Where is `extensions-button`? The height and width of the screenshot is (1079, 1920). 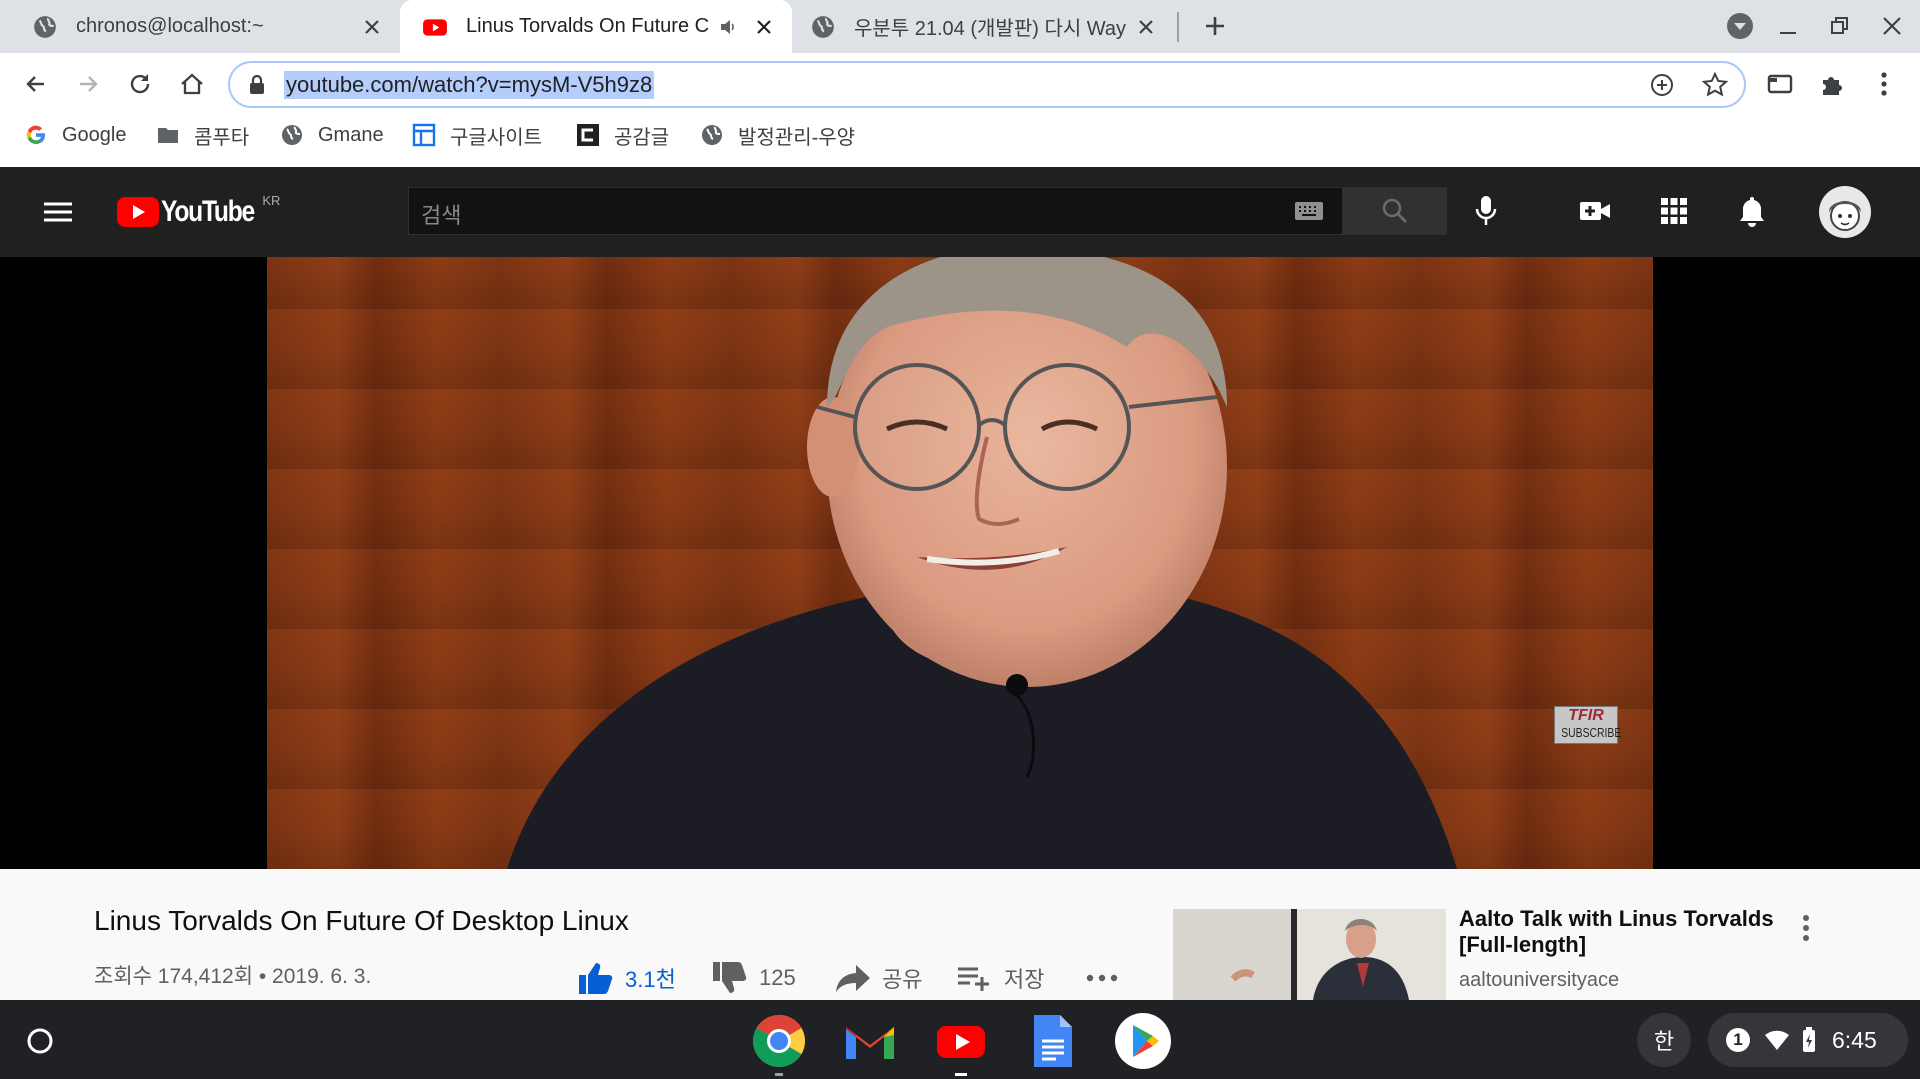
extensions-button is located at coordinates (1832, 84).